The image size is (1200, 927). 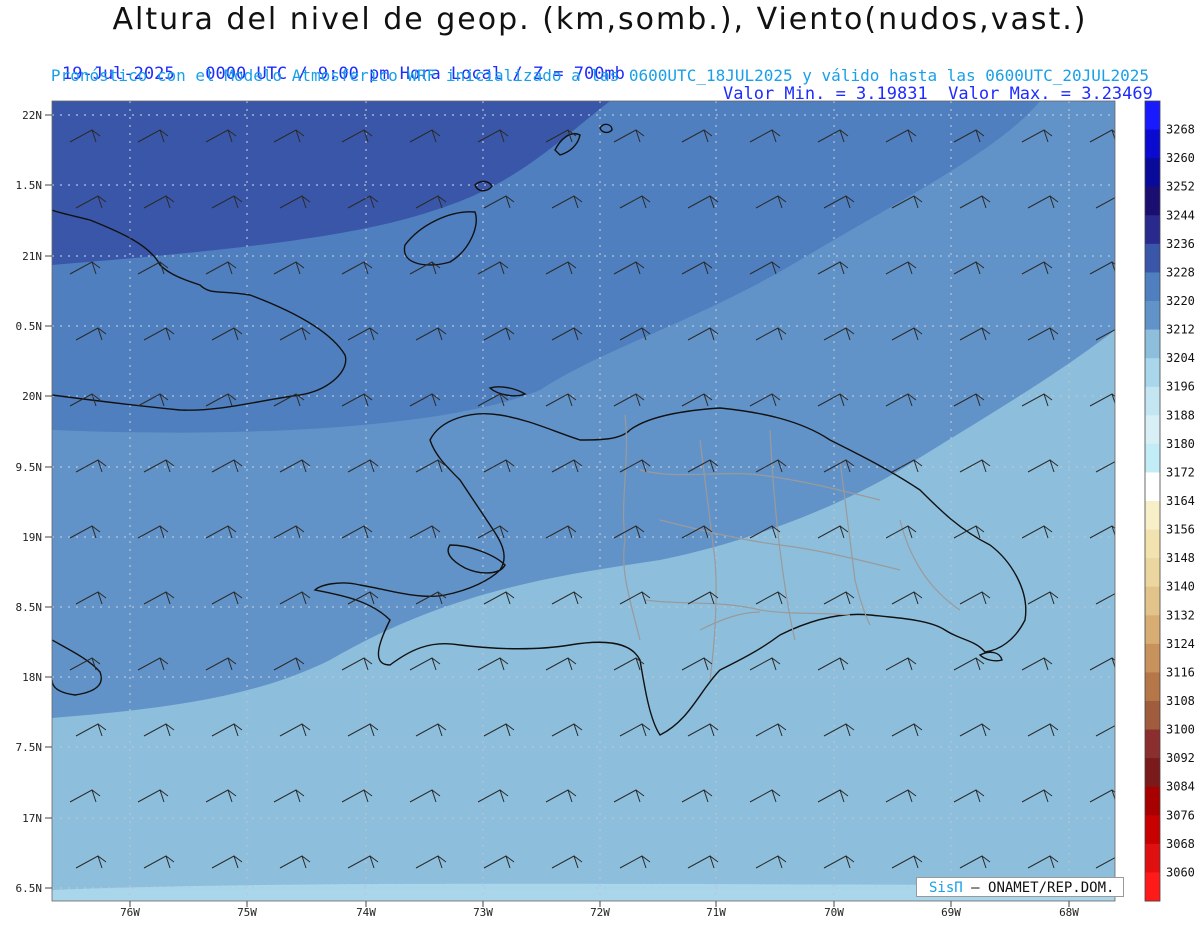 I want to click on lon-label: 75W, so click(x=247, y=912).